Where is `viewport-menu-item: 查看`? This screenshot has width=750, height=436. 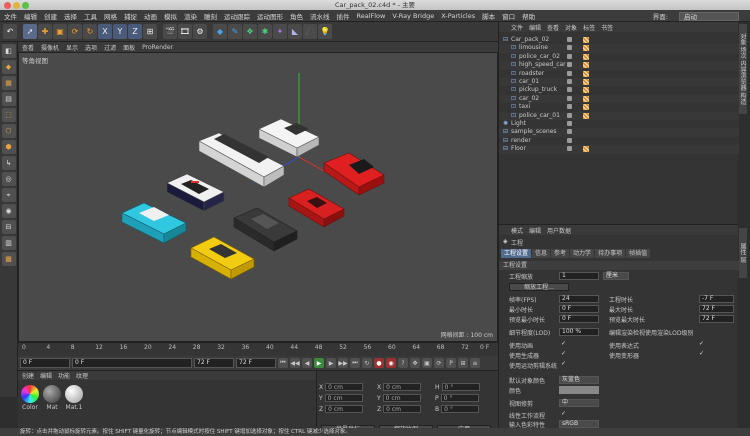 viewport-menu-item: 查看 is located at coordinates (28, 47).